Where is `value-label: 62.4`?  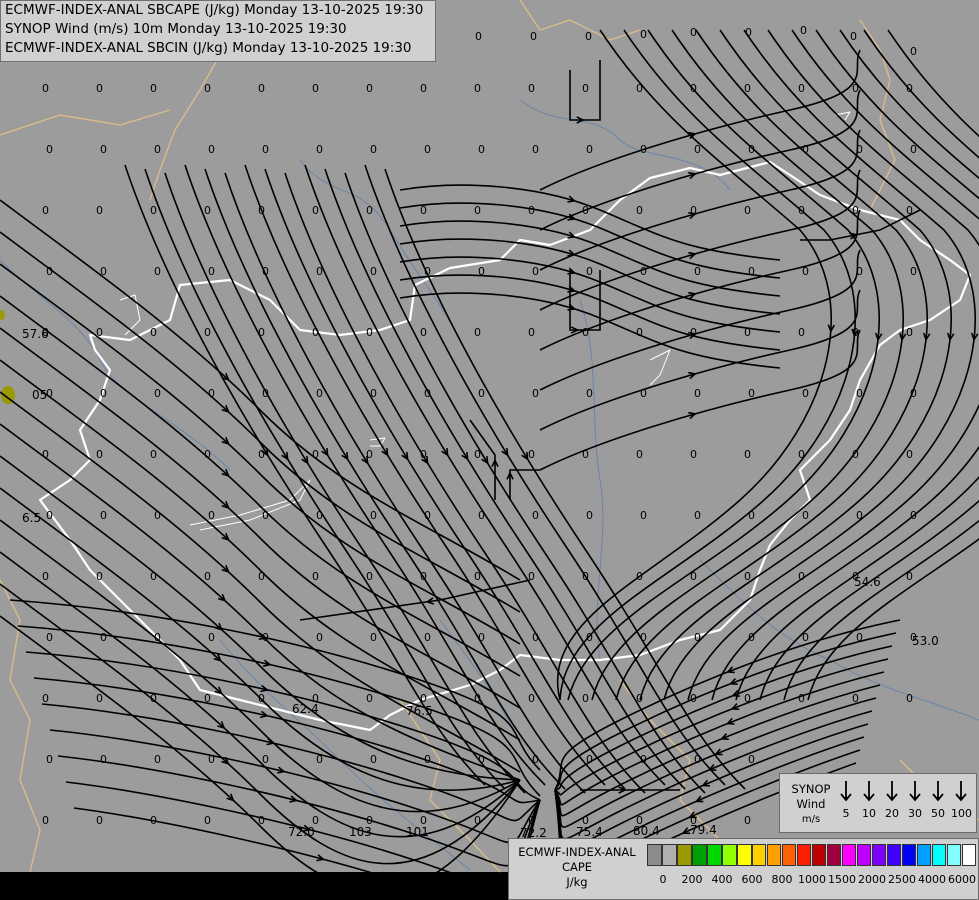
value-label: 62.4 is located at coordinates (305, 709).